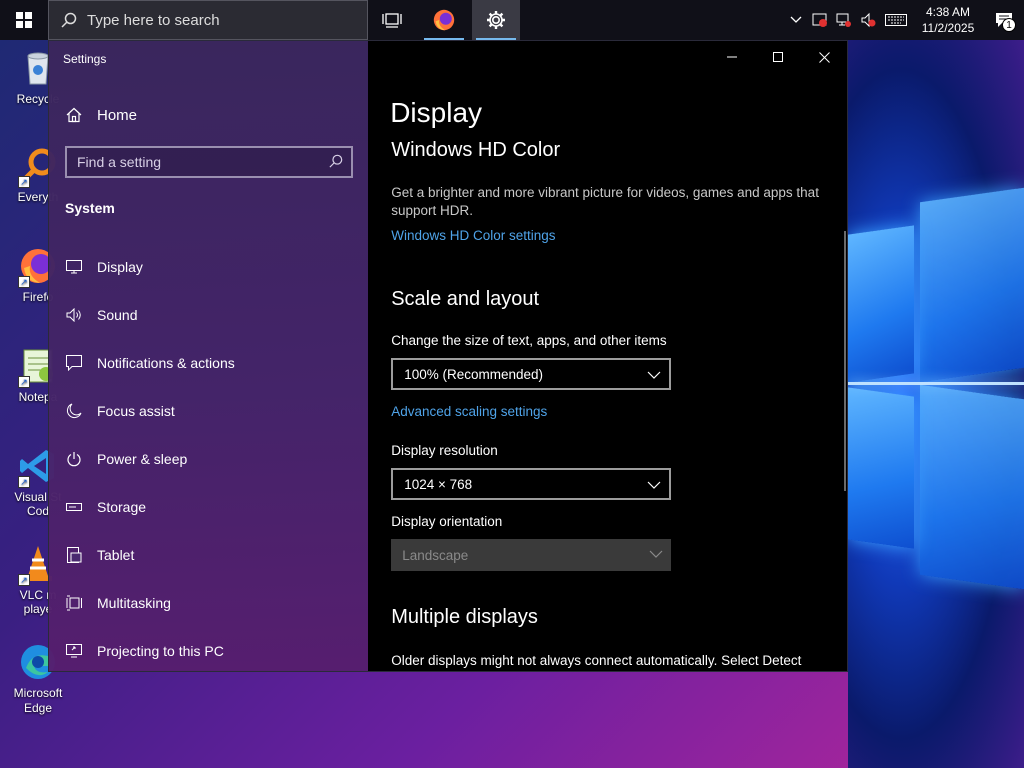  I want to click on maximize-button, so click(778, 57).